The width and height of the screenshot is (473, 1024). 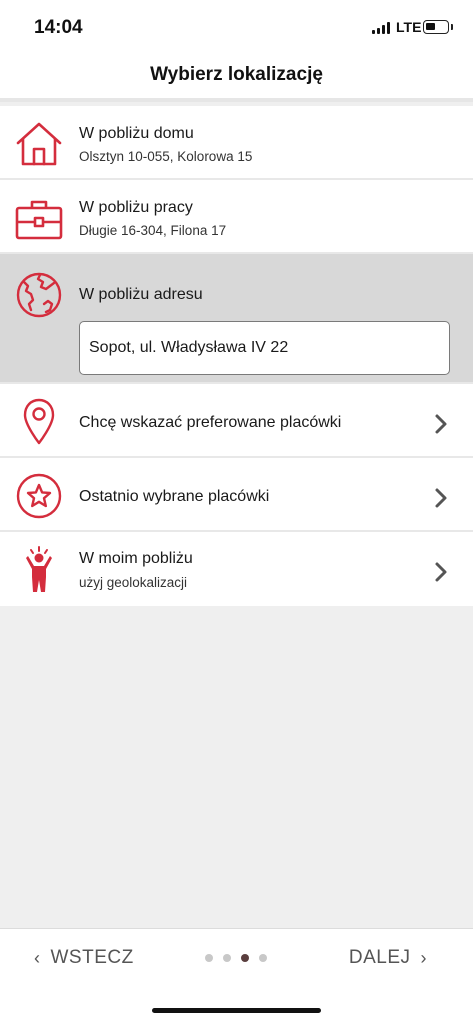 I want to click on option-address-title: W pobliżu adresu, so click(x=141, y=294).